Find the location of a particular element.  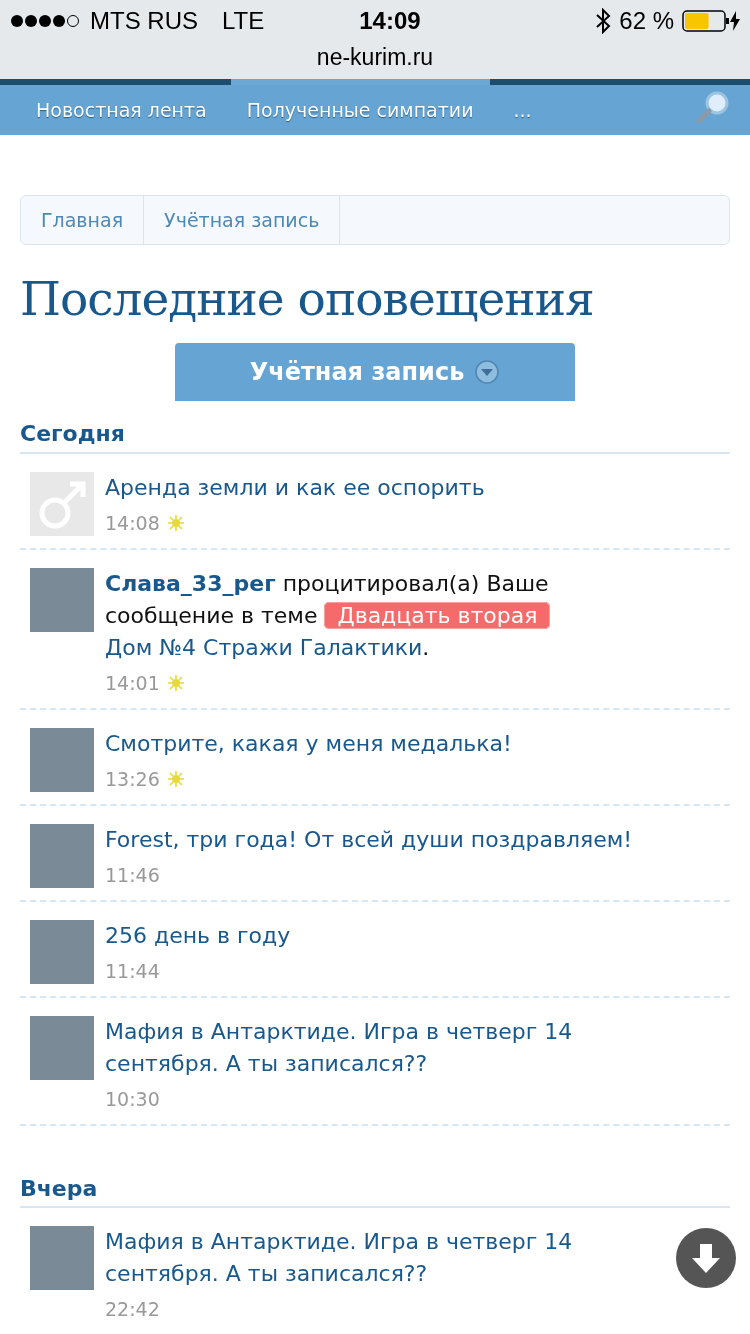

section-heading: Сегодня is located at coordinates (375, 437).